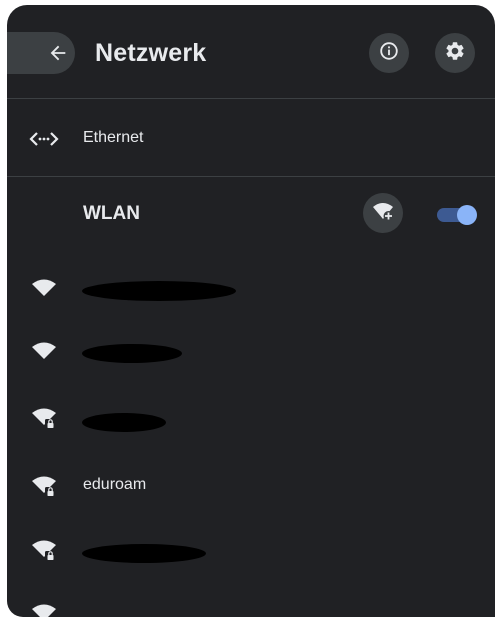 The image size is (495, 617). What do you see at coordinates (44, 139) in the screenshot?
I see `ethernet-icon` at bounding box center [44, 139].